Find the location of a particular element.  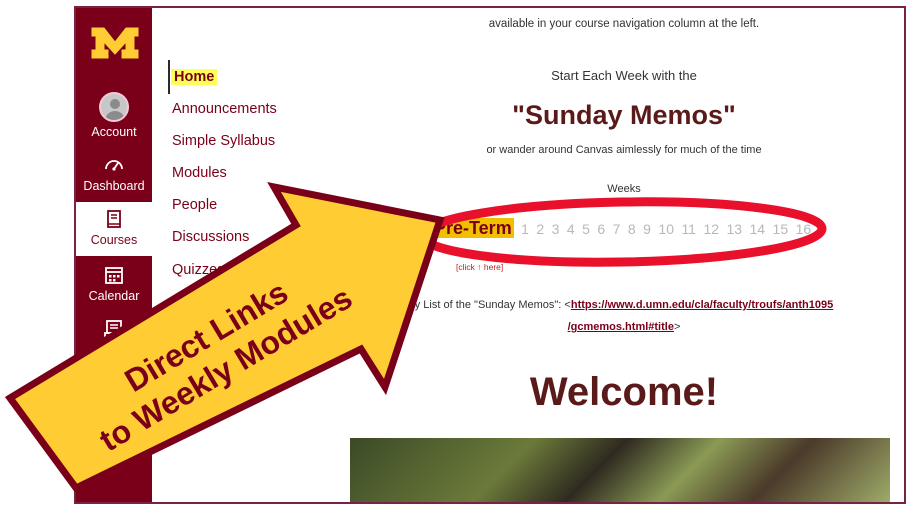

week-link: 4 is located at coordinates (571, 229).